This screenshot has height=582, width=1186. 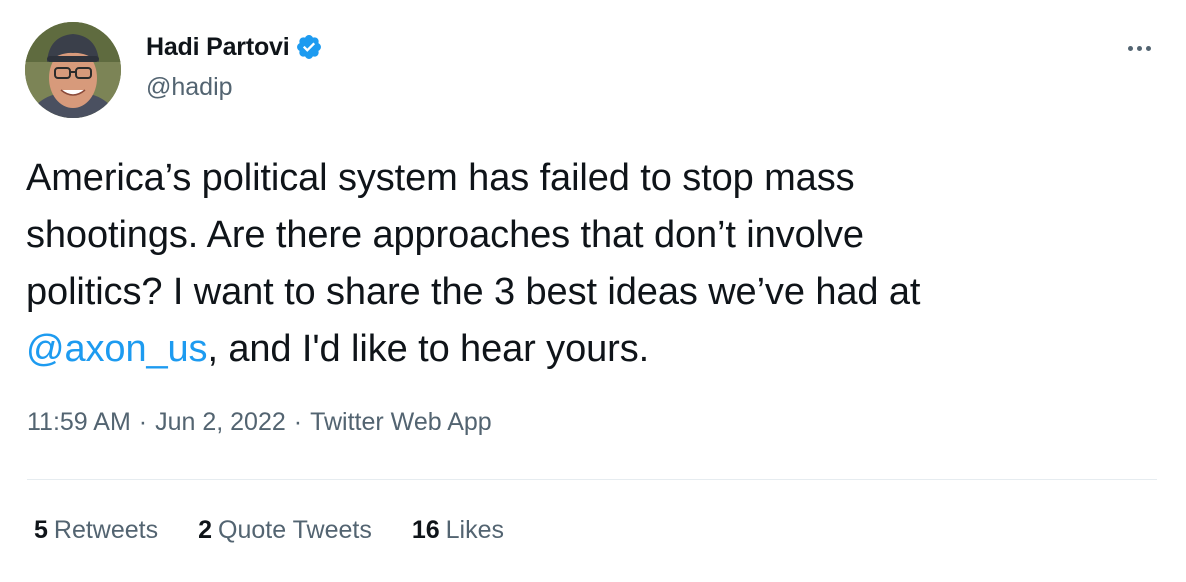 What do you see at coordinates (205, 530) in the screenshot?
I see `quote-tweets-count: 2` at bounding box center [205, 530].